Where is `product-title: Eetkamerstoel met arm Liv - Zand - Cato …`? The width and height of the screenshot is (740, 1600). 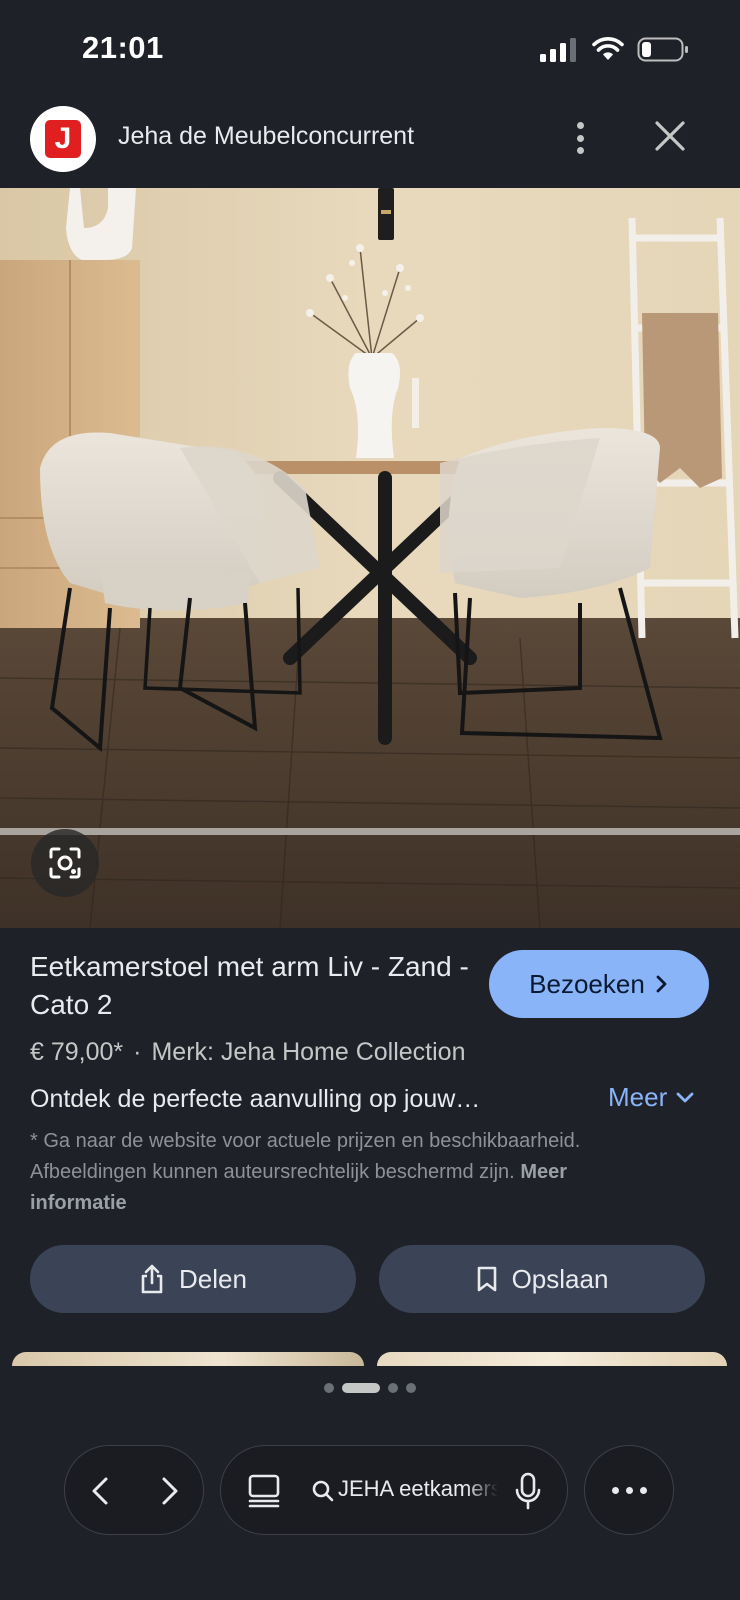 product-title: Eetkamerstoel met arm Liv - Zand - Cato … is located at coordinates (249, 985).